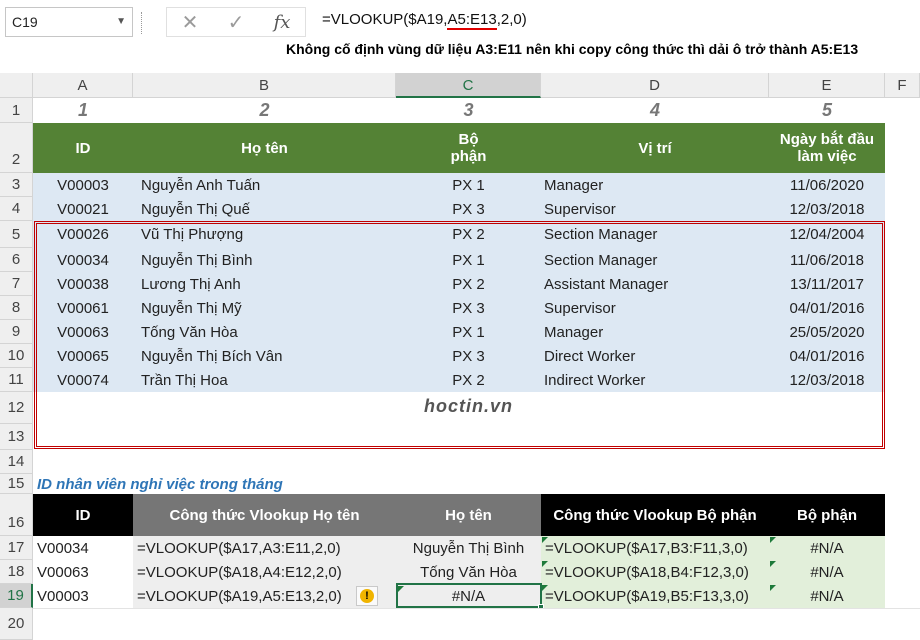 The image size is (920, 640). What do you see at coordinates (655, 572) in the screenshot?
I see `lookup-f-dept: =VLOOKUP($A18,B4:F12,3,0)` at bounding box center [655, 572].